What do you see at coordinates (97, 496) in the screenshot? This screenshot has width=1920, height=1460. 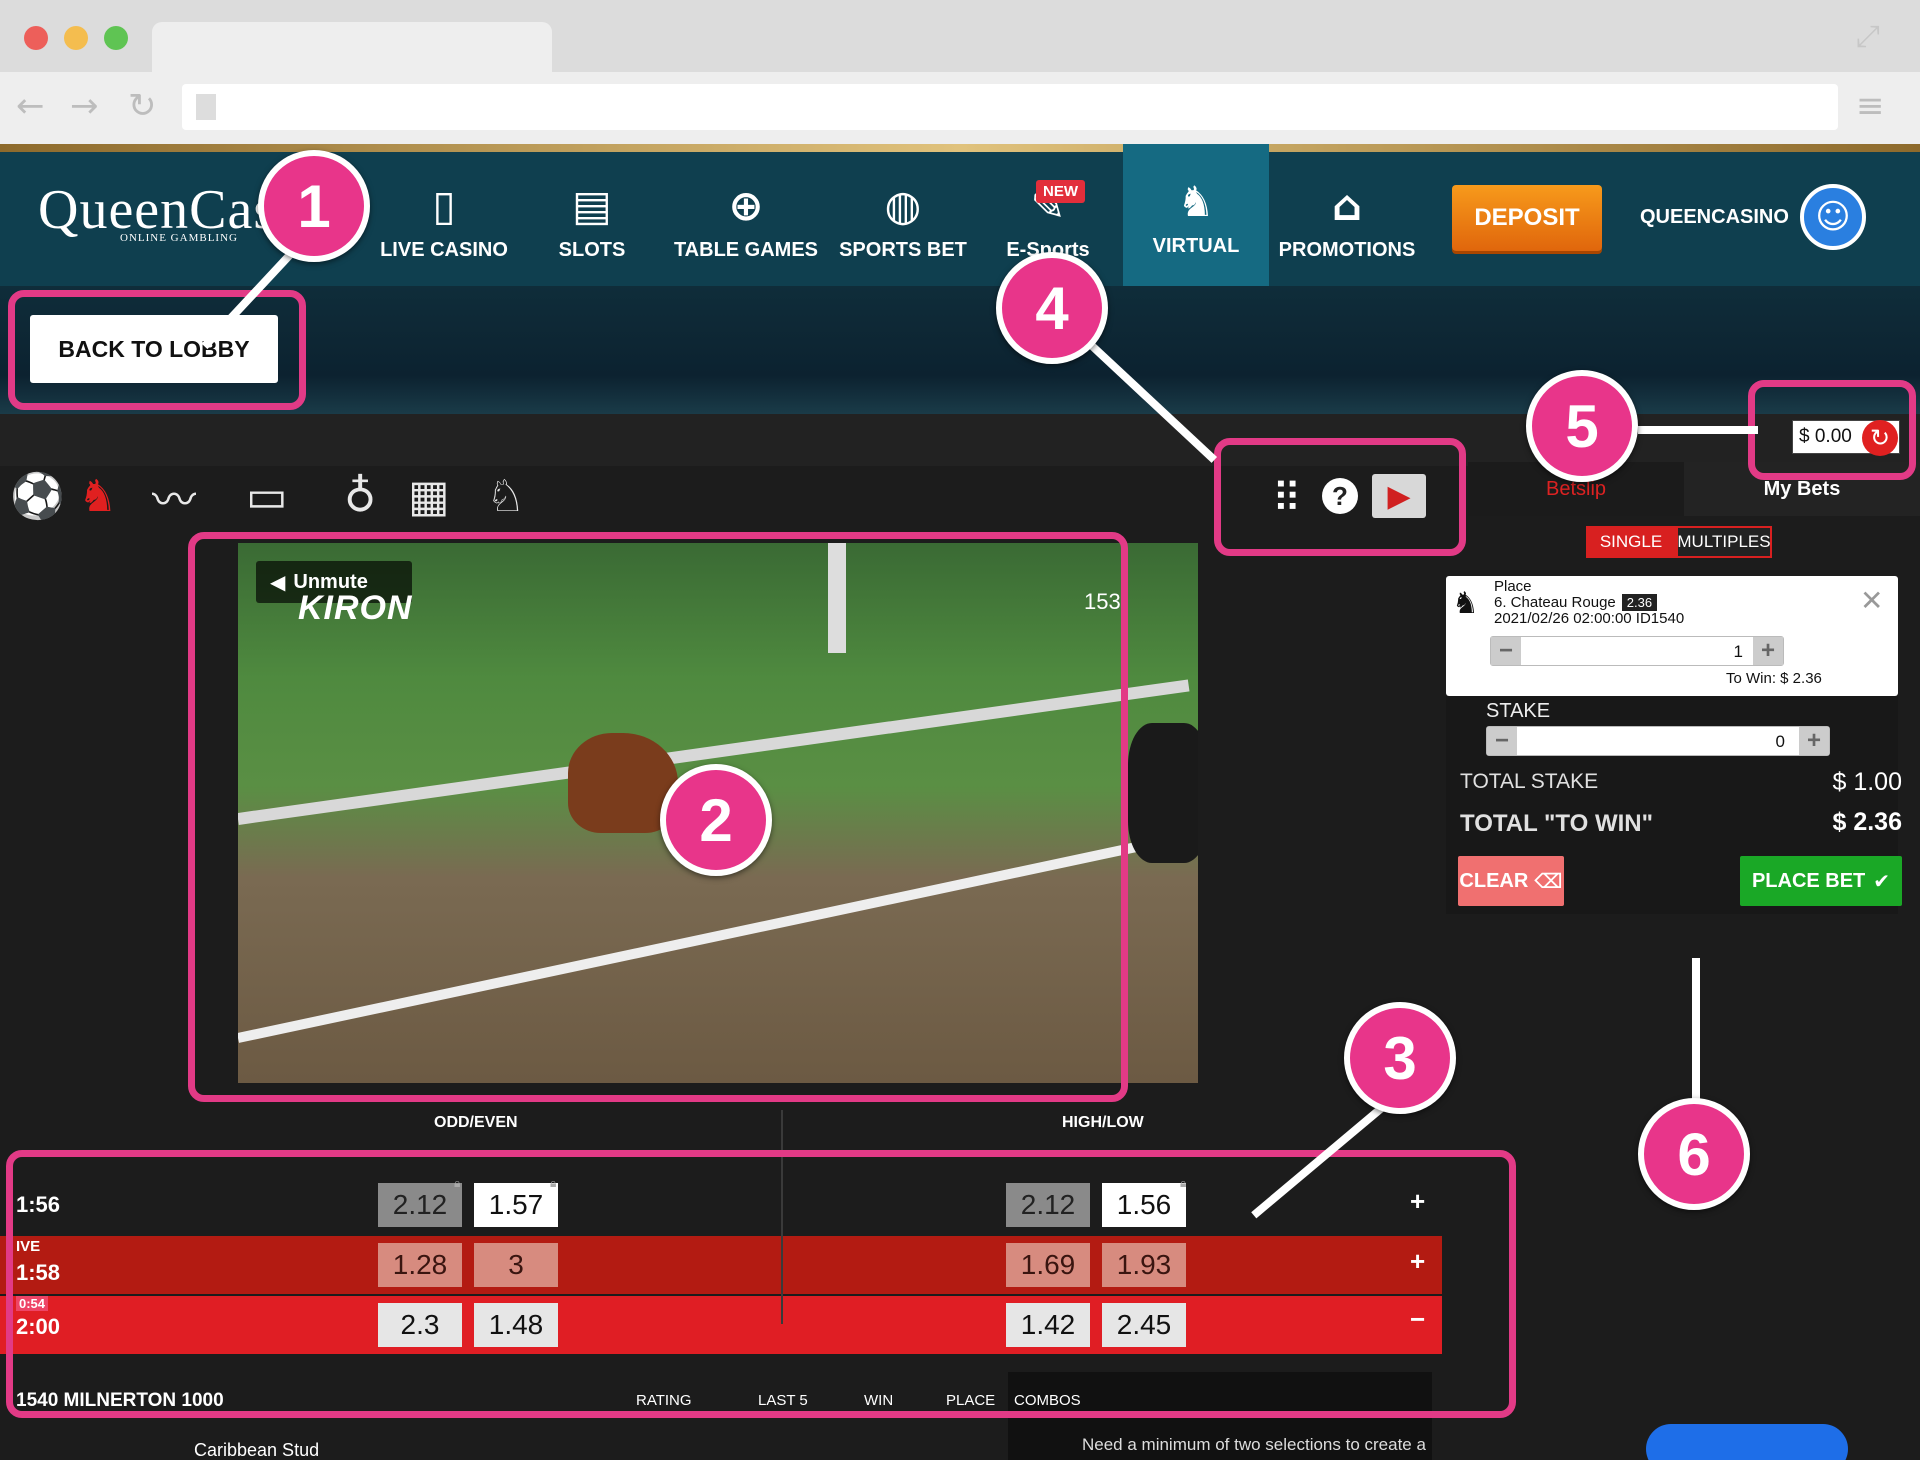 I see `horse-racing-icon: ♞` at bounding box center [97, 496].